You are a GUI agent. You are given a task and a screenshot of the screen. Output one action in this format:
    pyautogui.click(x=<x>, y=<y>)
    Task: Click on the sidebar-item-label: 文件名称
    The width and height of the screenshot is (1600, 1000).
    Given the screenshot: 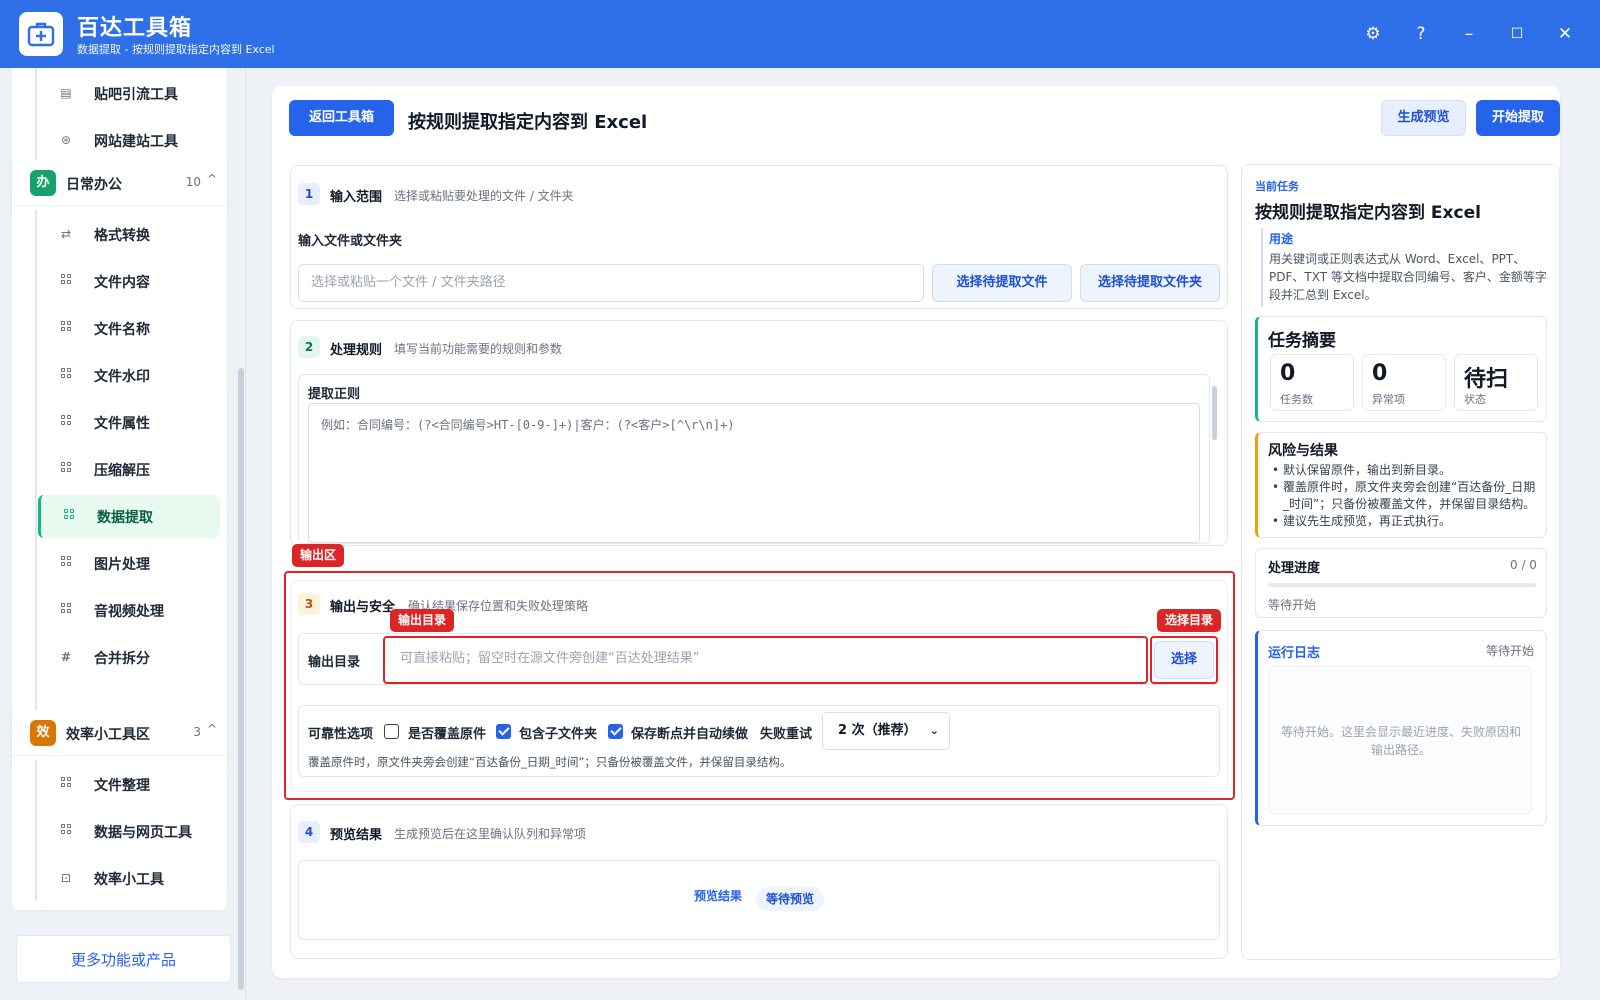 What is the action you would take?
    pyautogui.click(x=122, y=330)
    